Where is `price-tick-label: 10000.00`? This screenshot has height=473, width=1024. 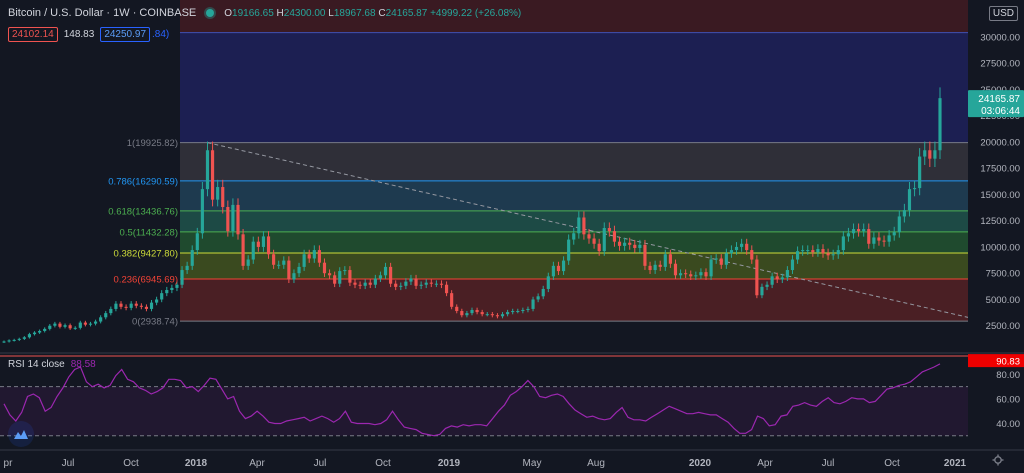
price-tick-label: 10000.00 is located at coordinates (1000, 247).